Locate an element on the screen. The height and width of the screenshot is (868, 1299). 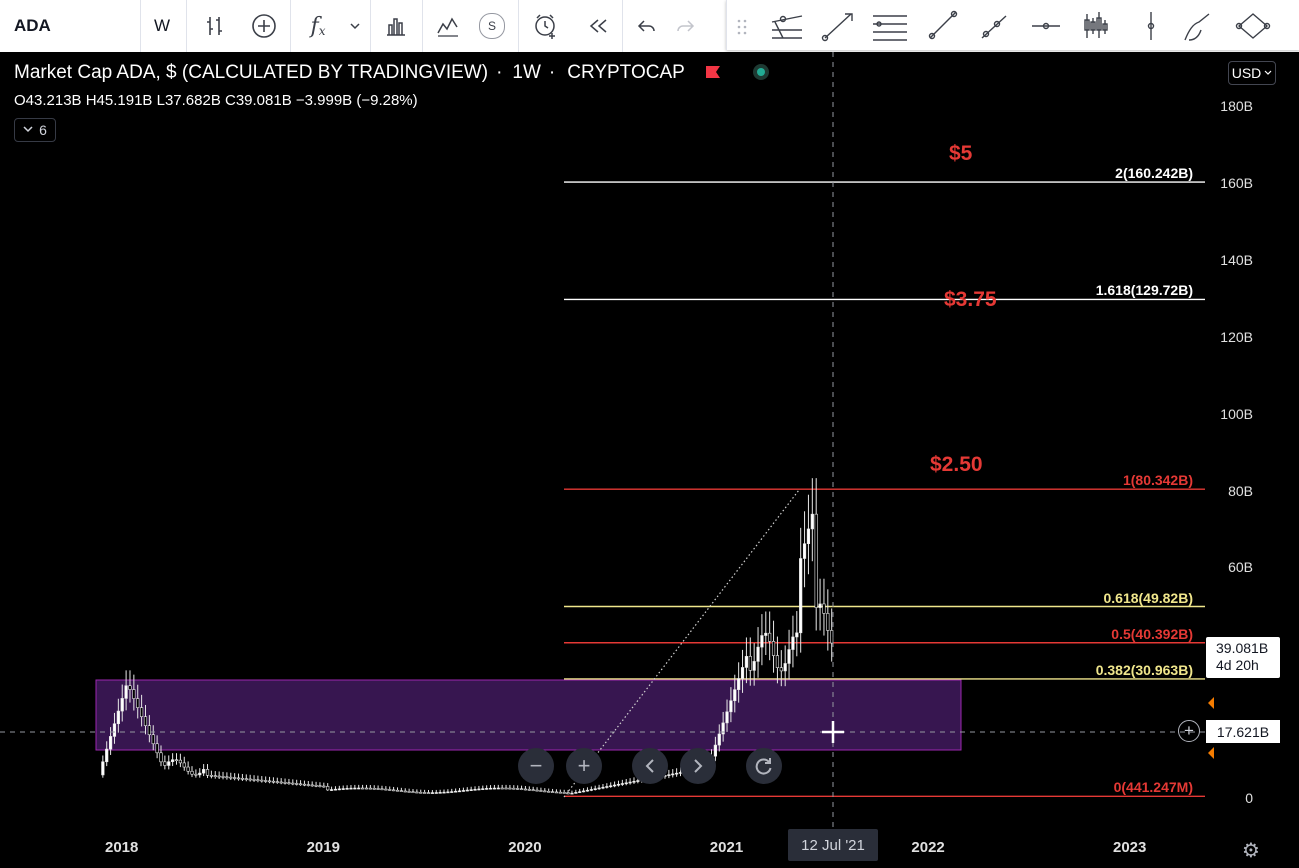
scroll-right-button is located at coordinates (698, 766).